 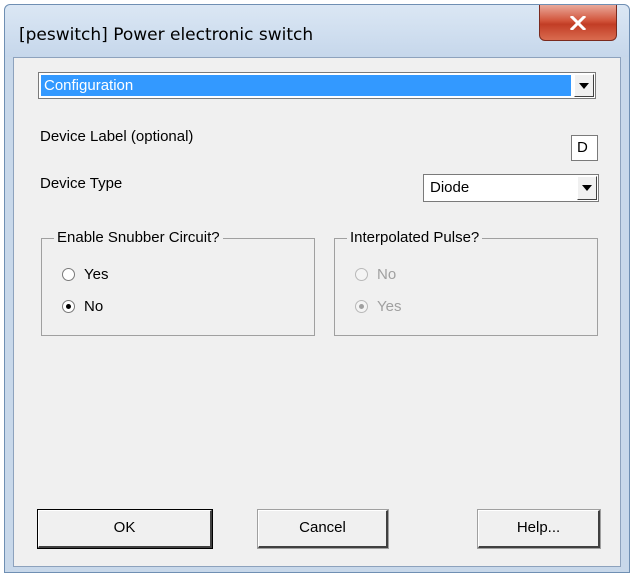 I want to click on device-type-dropdown-button, so click(x=587, y=188).